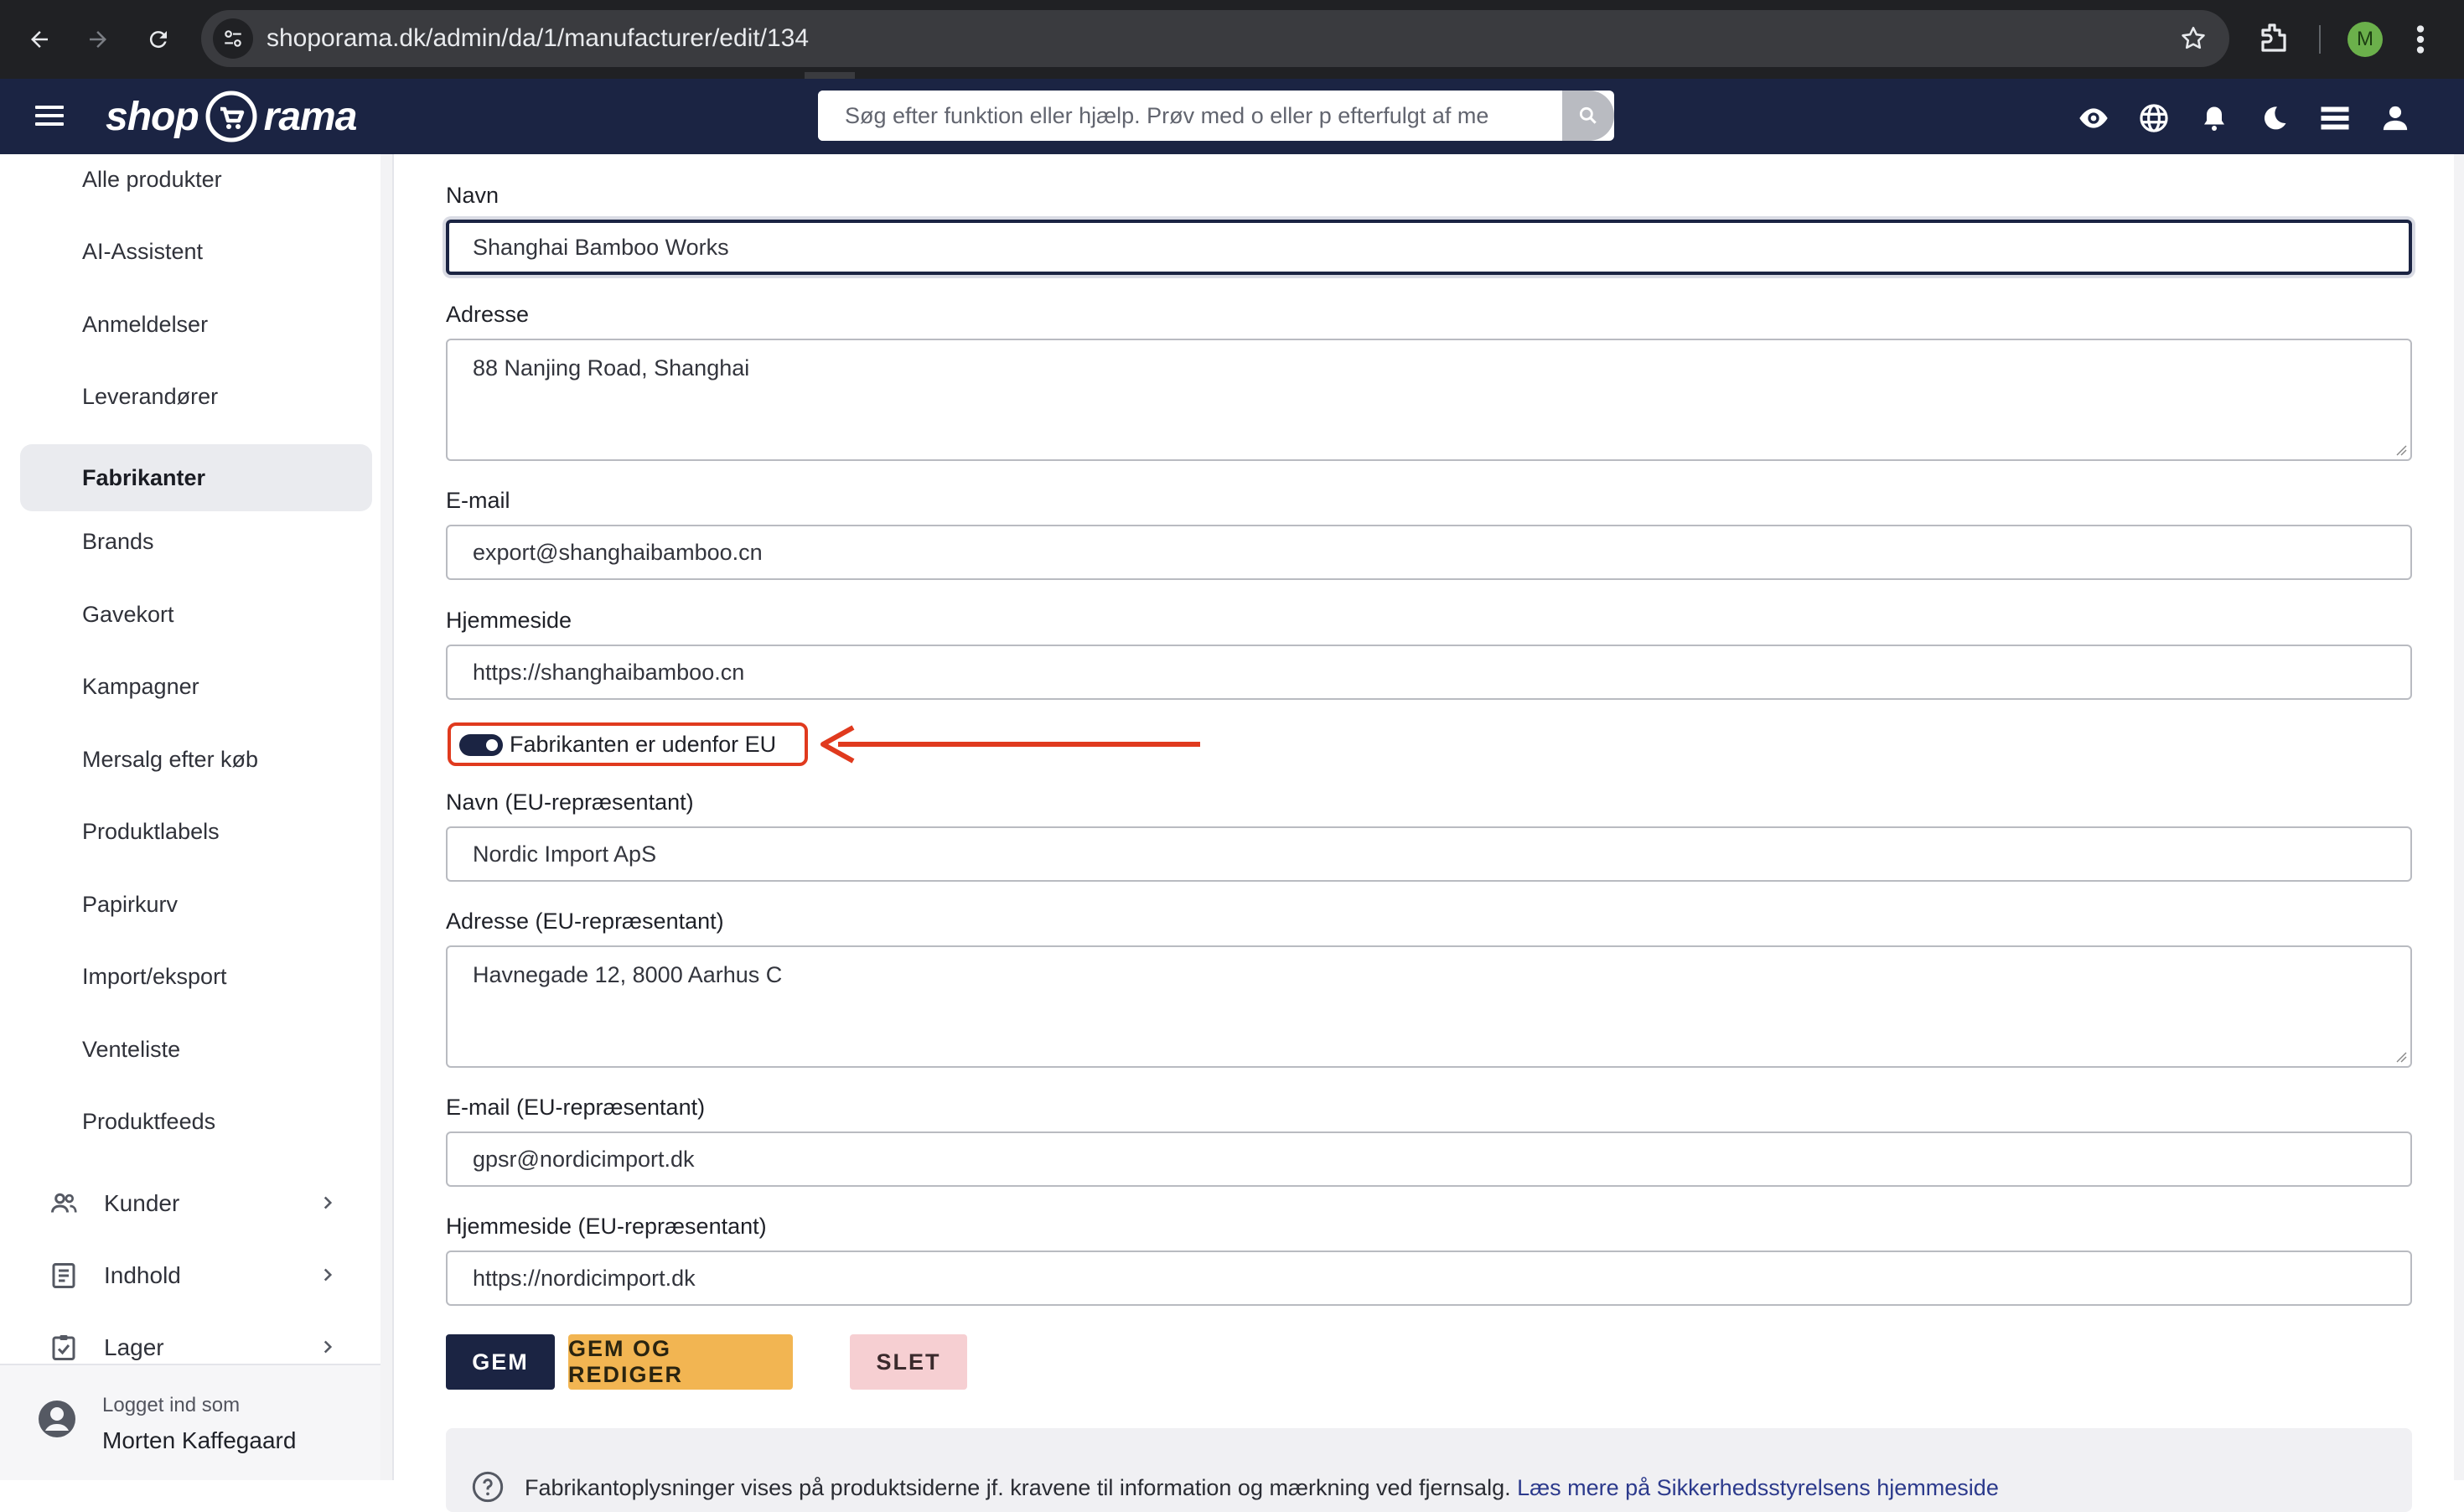 The height and width of the screenshot is (1512, 2464). I want to click on menu-icon, so click(49, 116).